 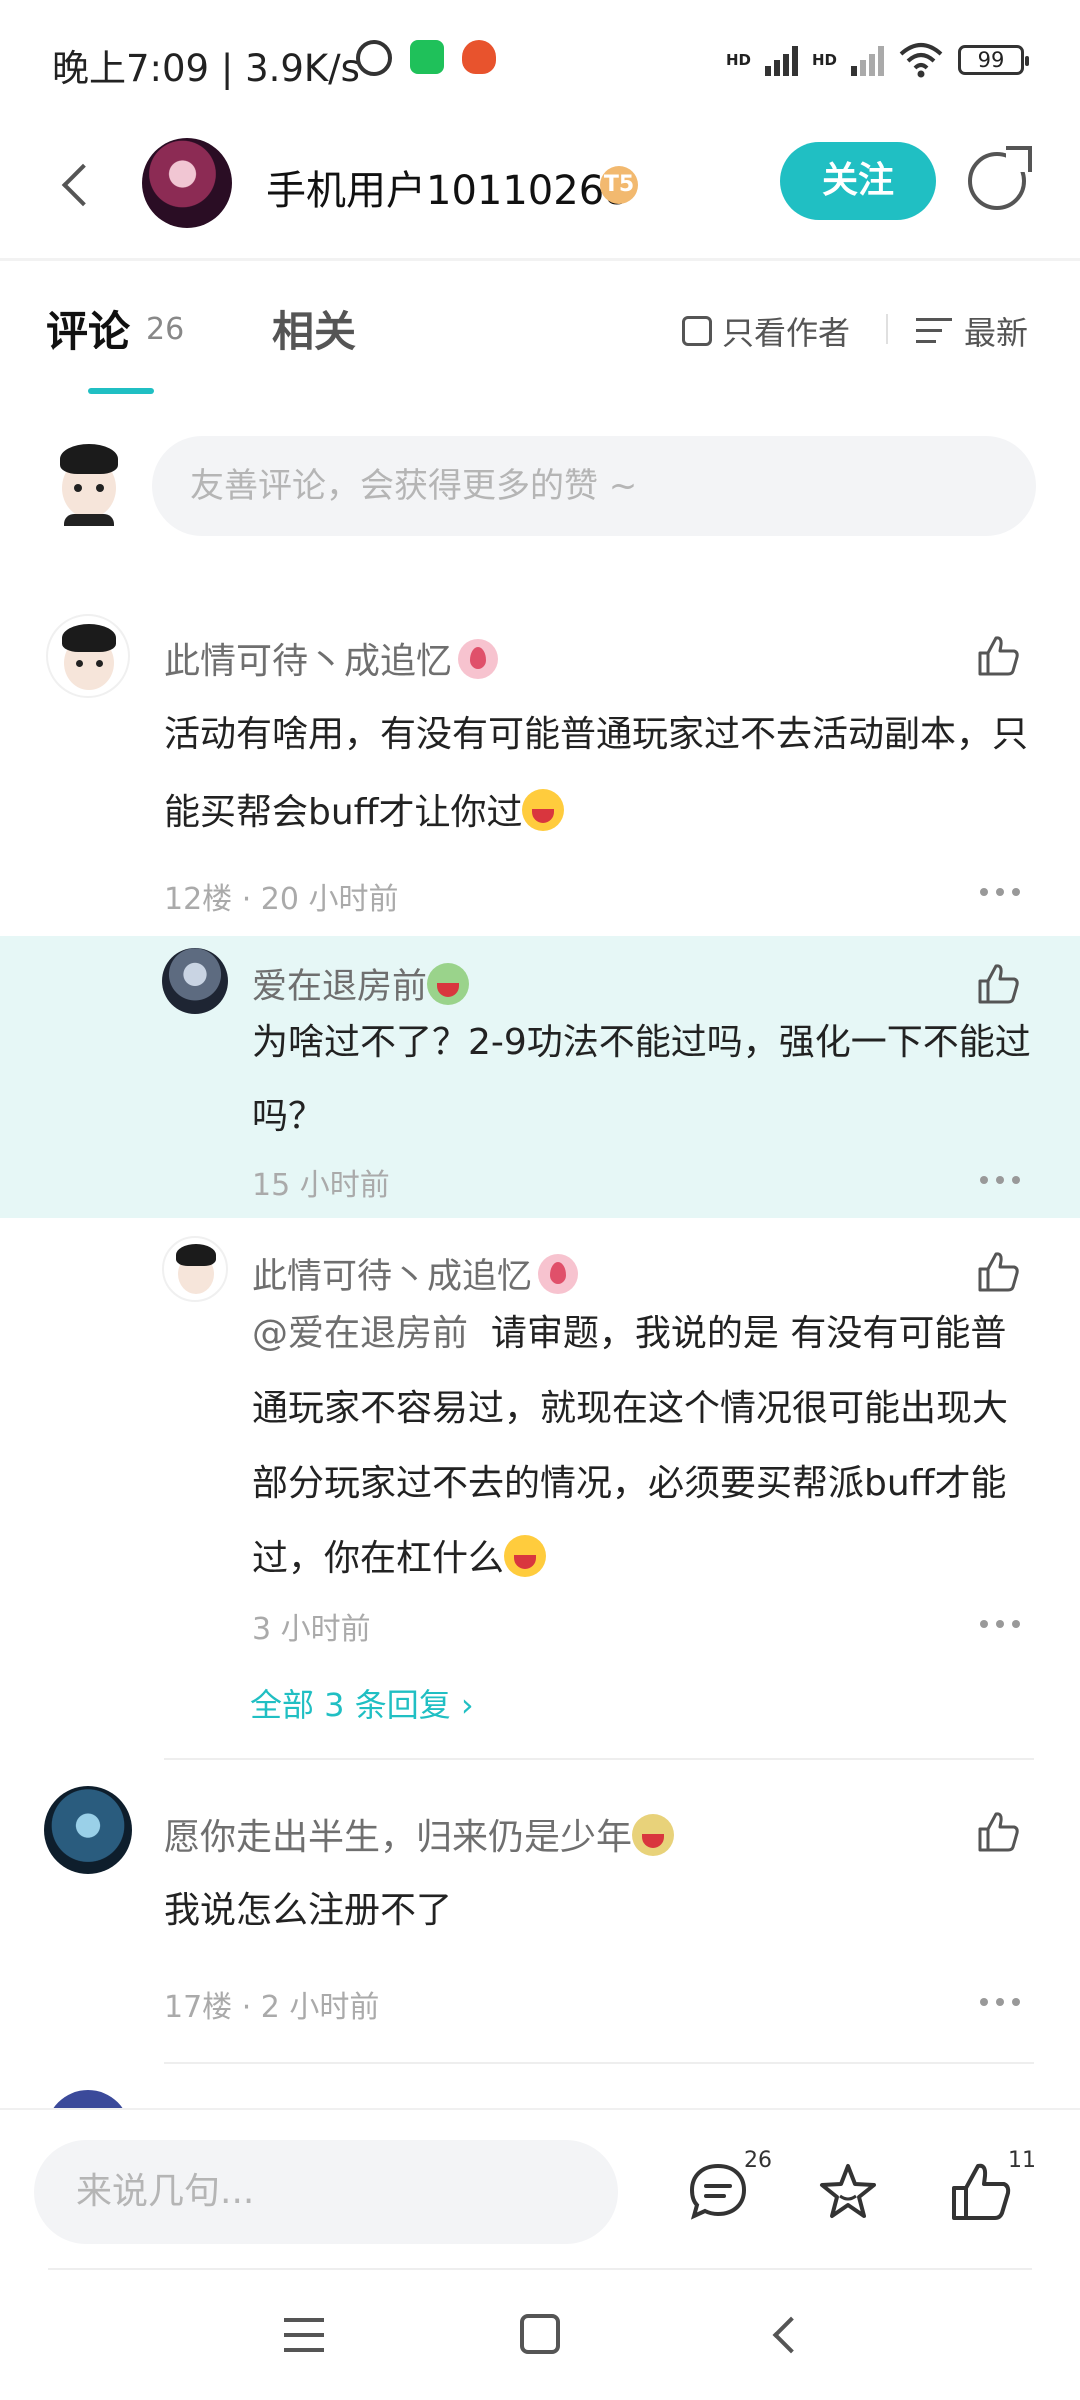 I want to click on post-header: 手机用户10110268 T5 关注, so click(x=540, y=190).